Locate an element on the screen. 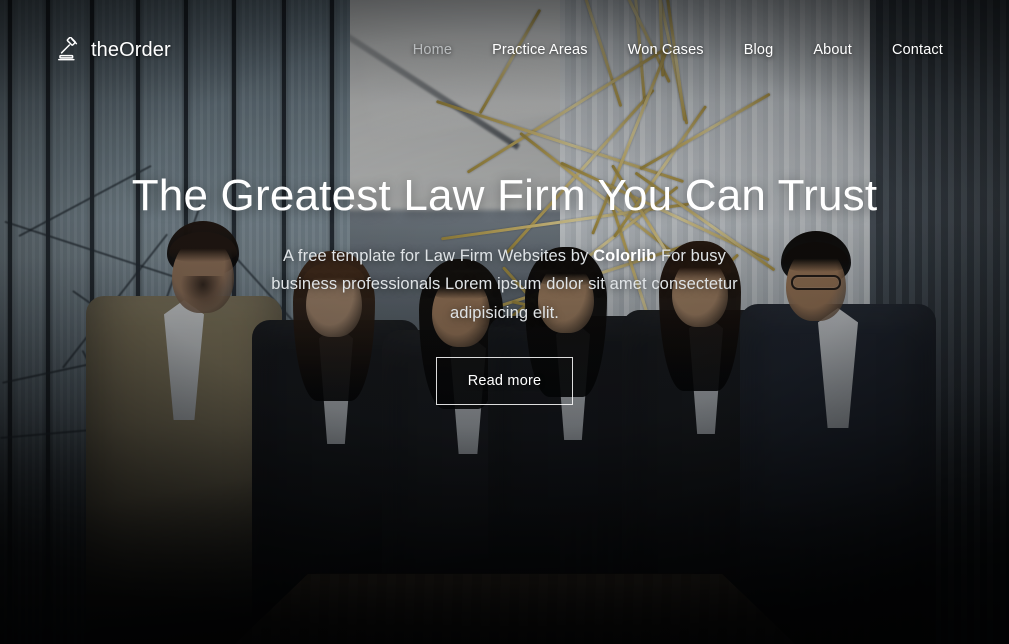 The width and height of the screenshot is (1009, 644). subtitle-text-start: A free template for Law Firm Websites by is located at coordinates (438, 255).